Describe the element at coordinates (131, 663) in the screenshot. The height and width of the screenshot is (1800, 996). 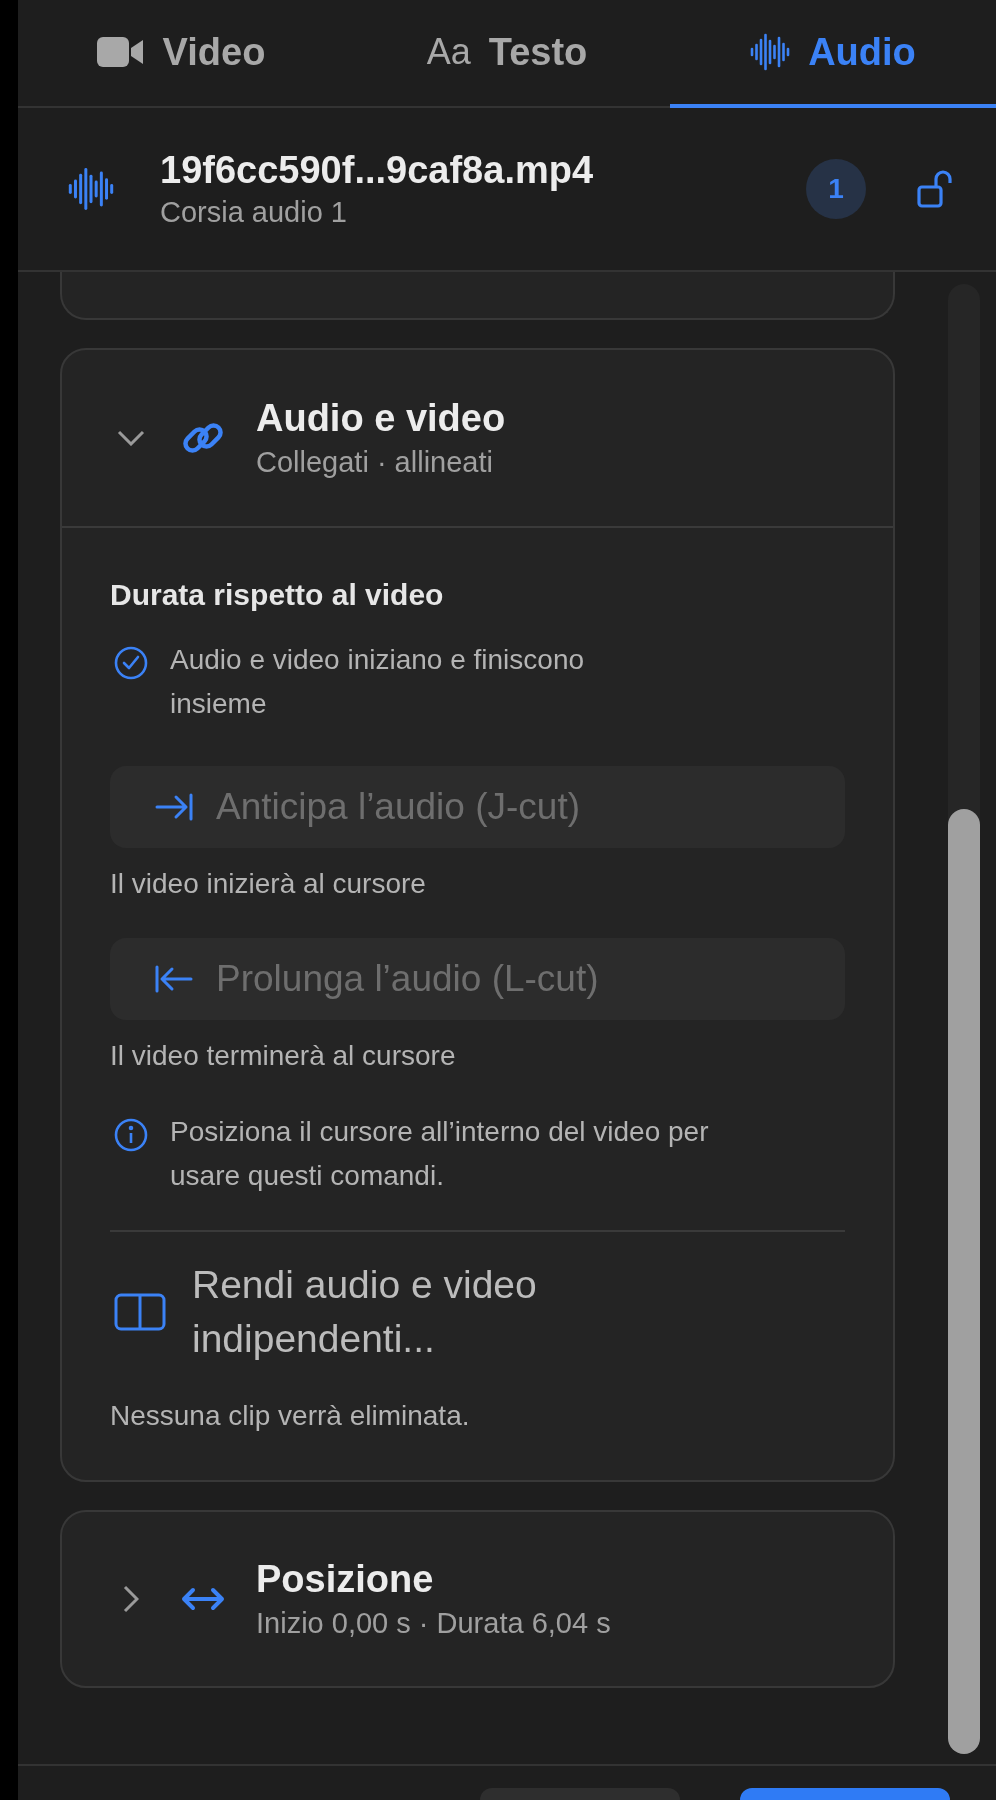
I see `check-circle-icon` at that location.